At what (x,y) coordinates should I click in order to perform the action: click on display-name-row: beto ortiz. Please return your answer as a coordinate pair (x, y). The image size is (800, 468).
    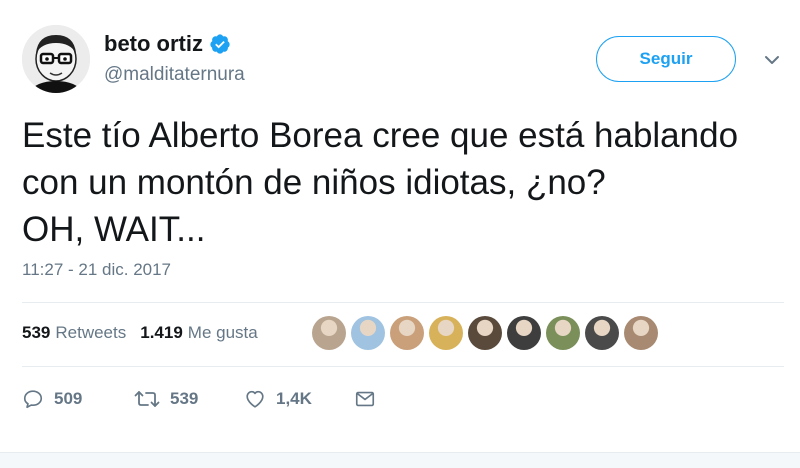
    Looking at the image, I should click on (174, 44).